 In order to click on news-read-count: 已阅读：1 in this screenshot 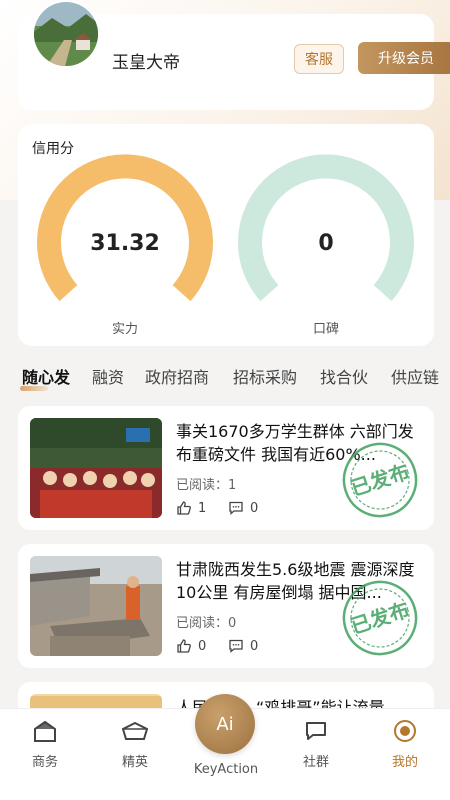, I will do `click(206, 483)`.